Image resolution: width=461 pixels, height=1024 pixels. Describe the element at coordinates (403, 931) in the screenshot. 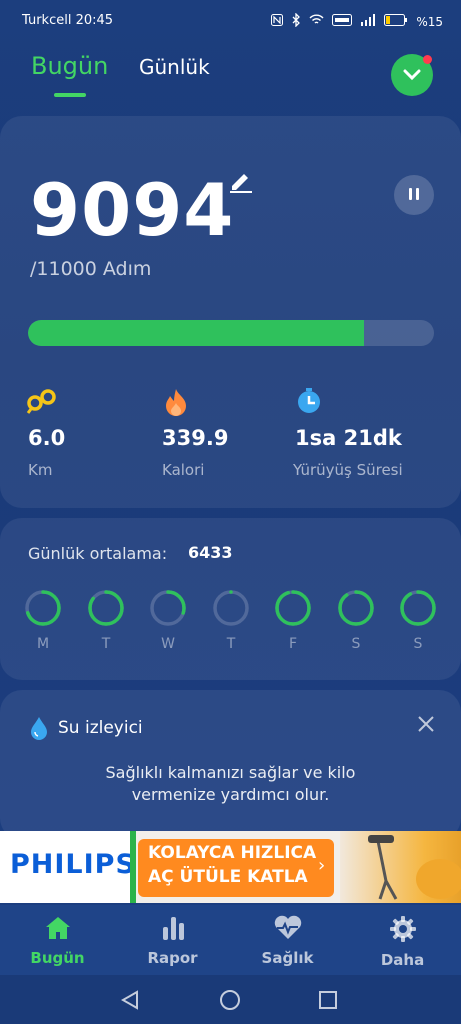

I see `gear-icon` at that location.